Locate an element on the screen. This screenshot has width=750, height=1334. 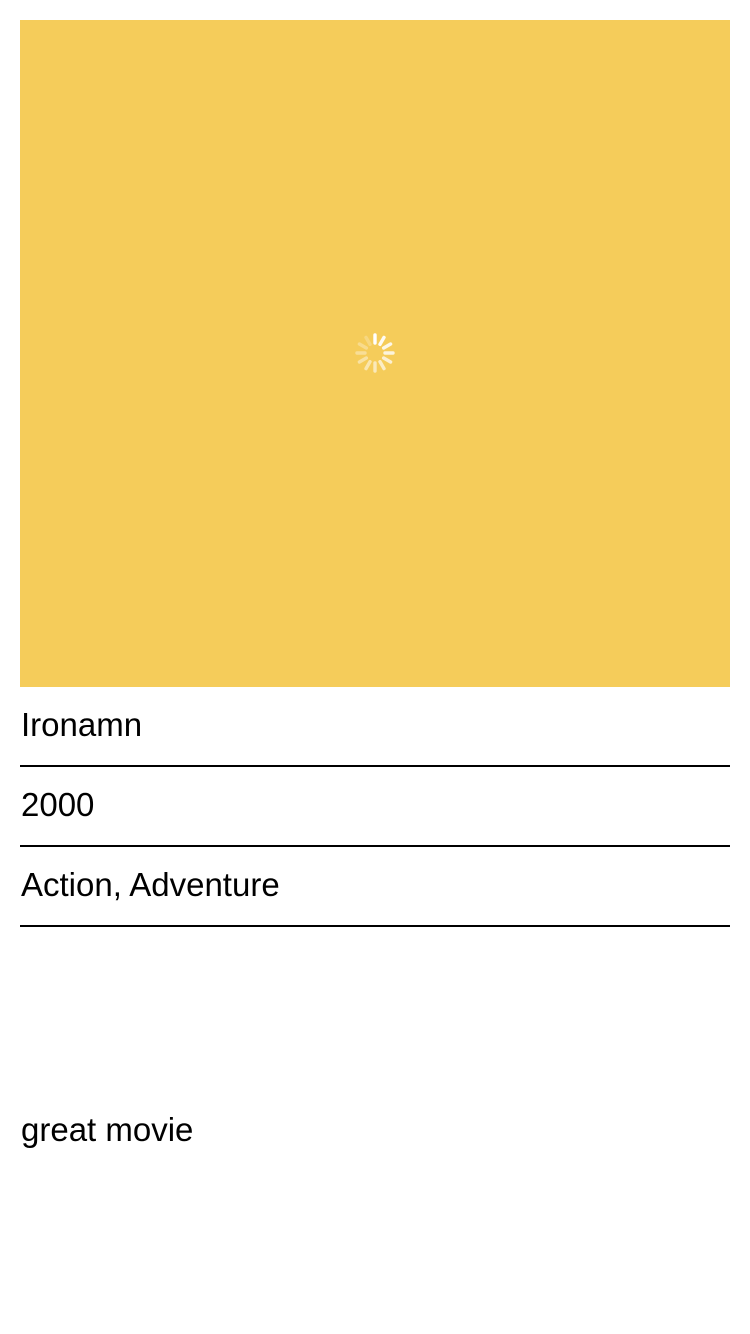
movie-year-value: 2000 is located at coordinates (58, 804).